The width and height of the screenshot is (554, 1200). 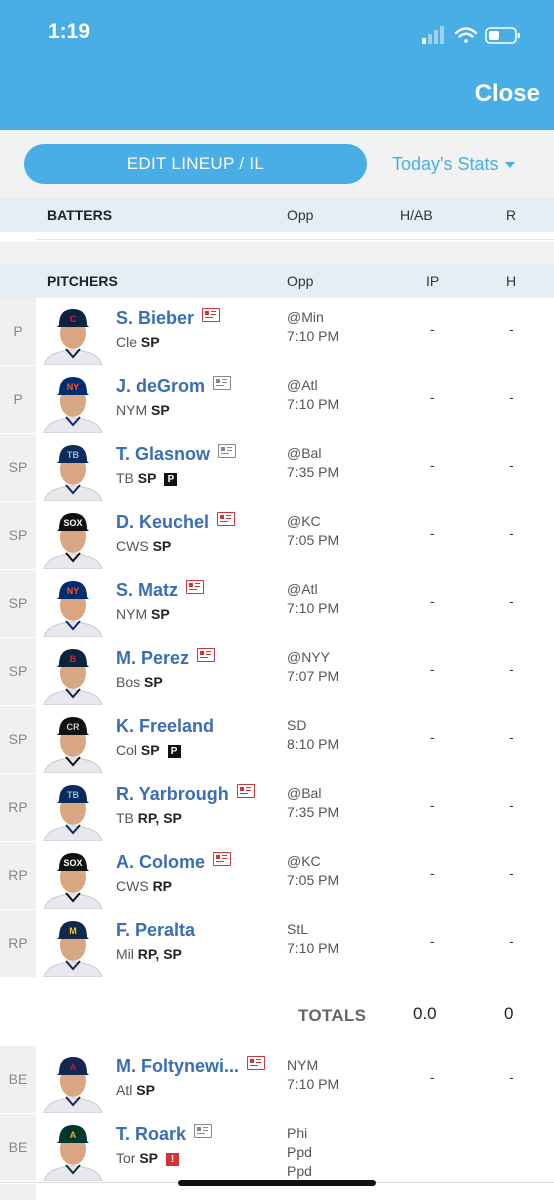 I want to click on player-name: F. Peralta, so click(x=155, y=930).